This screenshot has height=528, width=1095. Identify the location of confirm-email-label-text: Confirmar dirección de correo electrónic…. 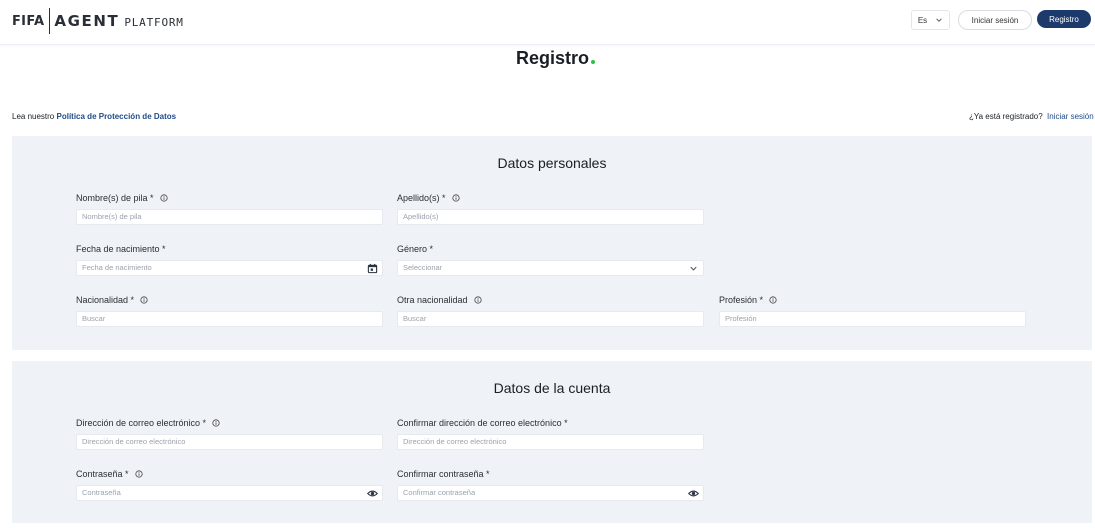
(482, 423).